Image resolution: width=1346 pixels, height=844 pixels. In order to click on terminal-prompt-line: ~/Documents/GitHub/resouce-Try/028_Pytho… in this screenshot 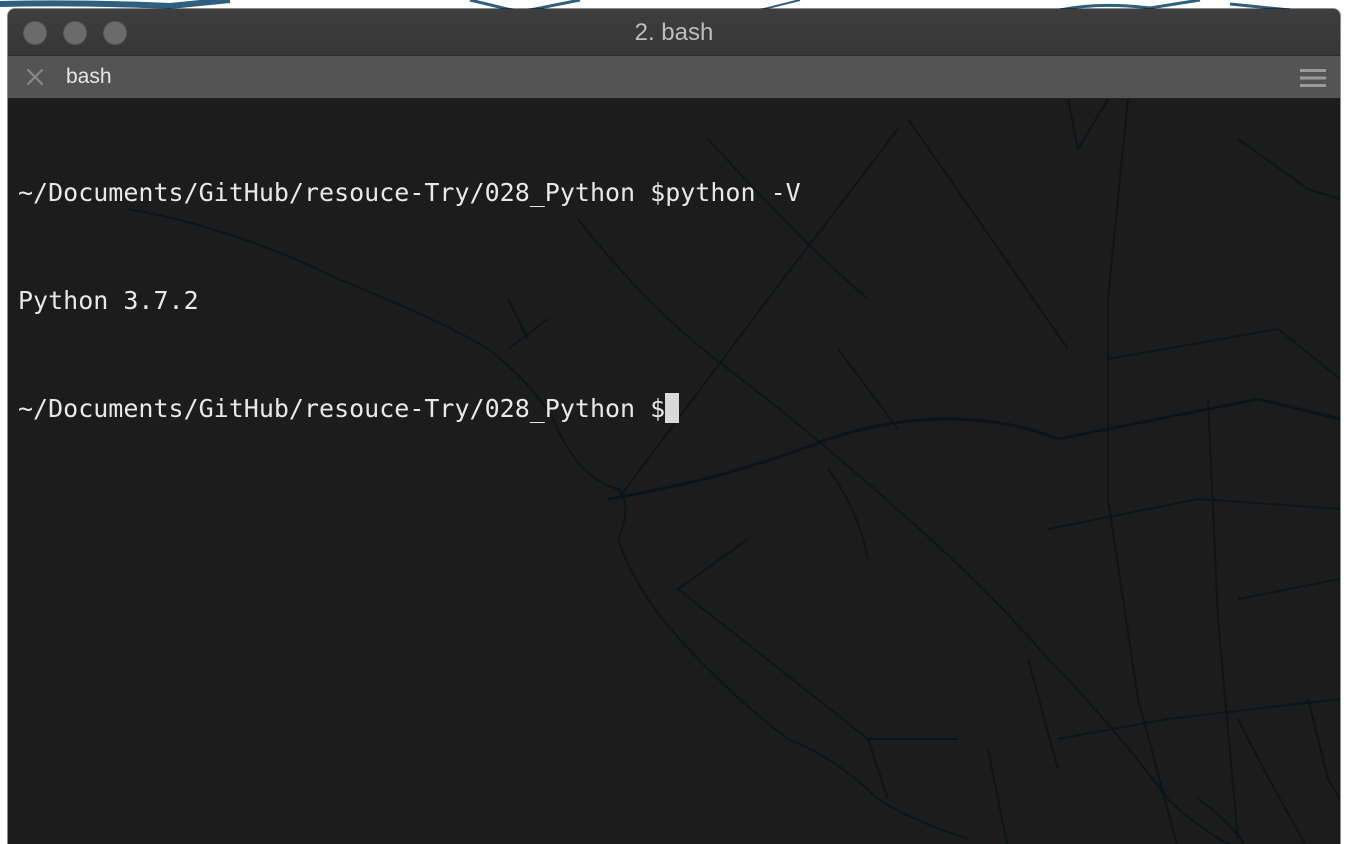, I will do `click(409, 409)`.